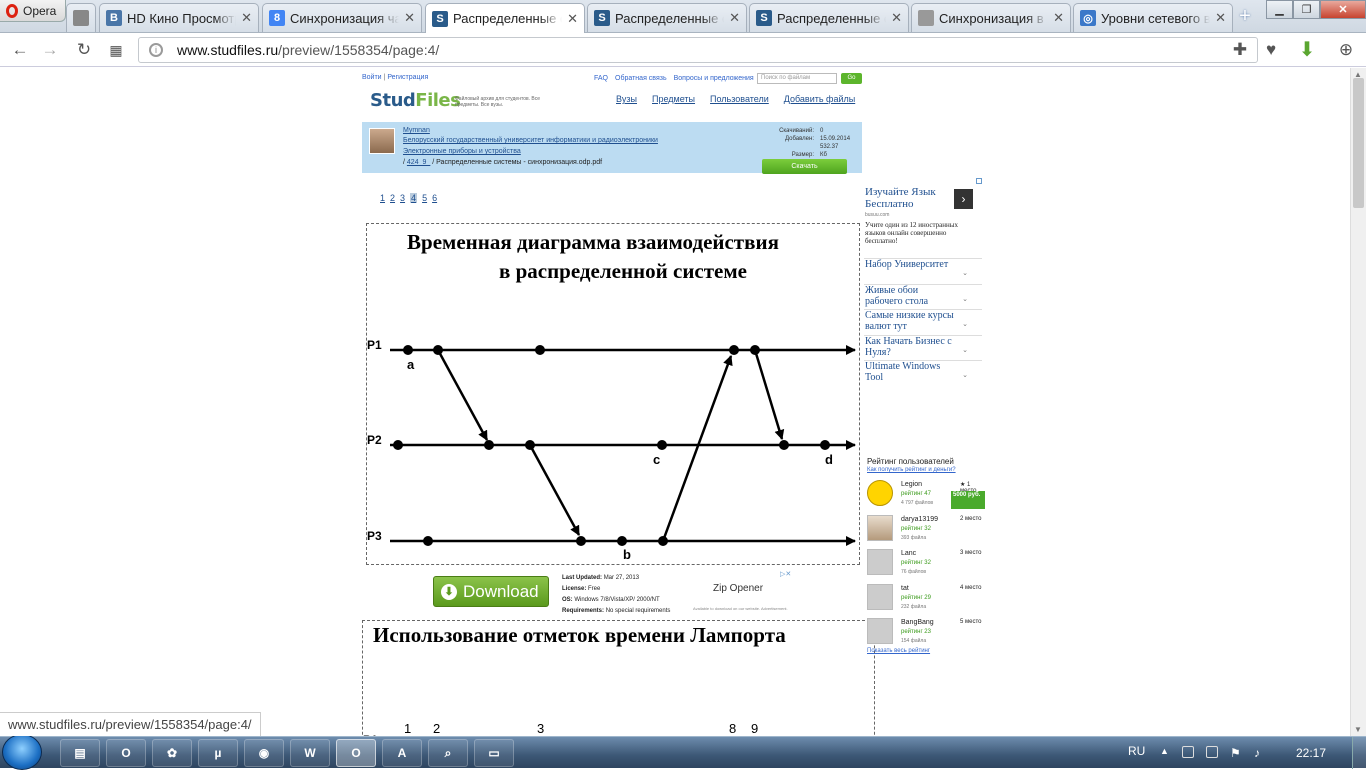 This screenshot has height=770, width=1366. What do you see at coordinates (1153, 17) in the screenshot?
I see `browser-tab: ◎ Уровни сетевого вз ✕` at bounding box center [1153, 17].